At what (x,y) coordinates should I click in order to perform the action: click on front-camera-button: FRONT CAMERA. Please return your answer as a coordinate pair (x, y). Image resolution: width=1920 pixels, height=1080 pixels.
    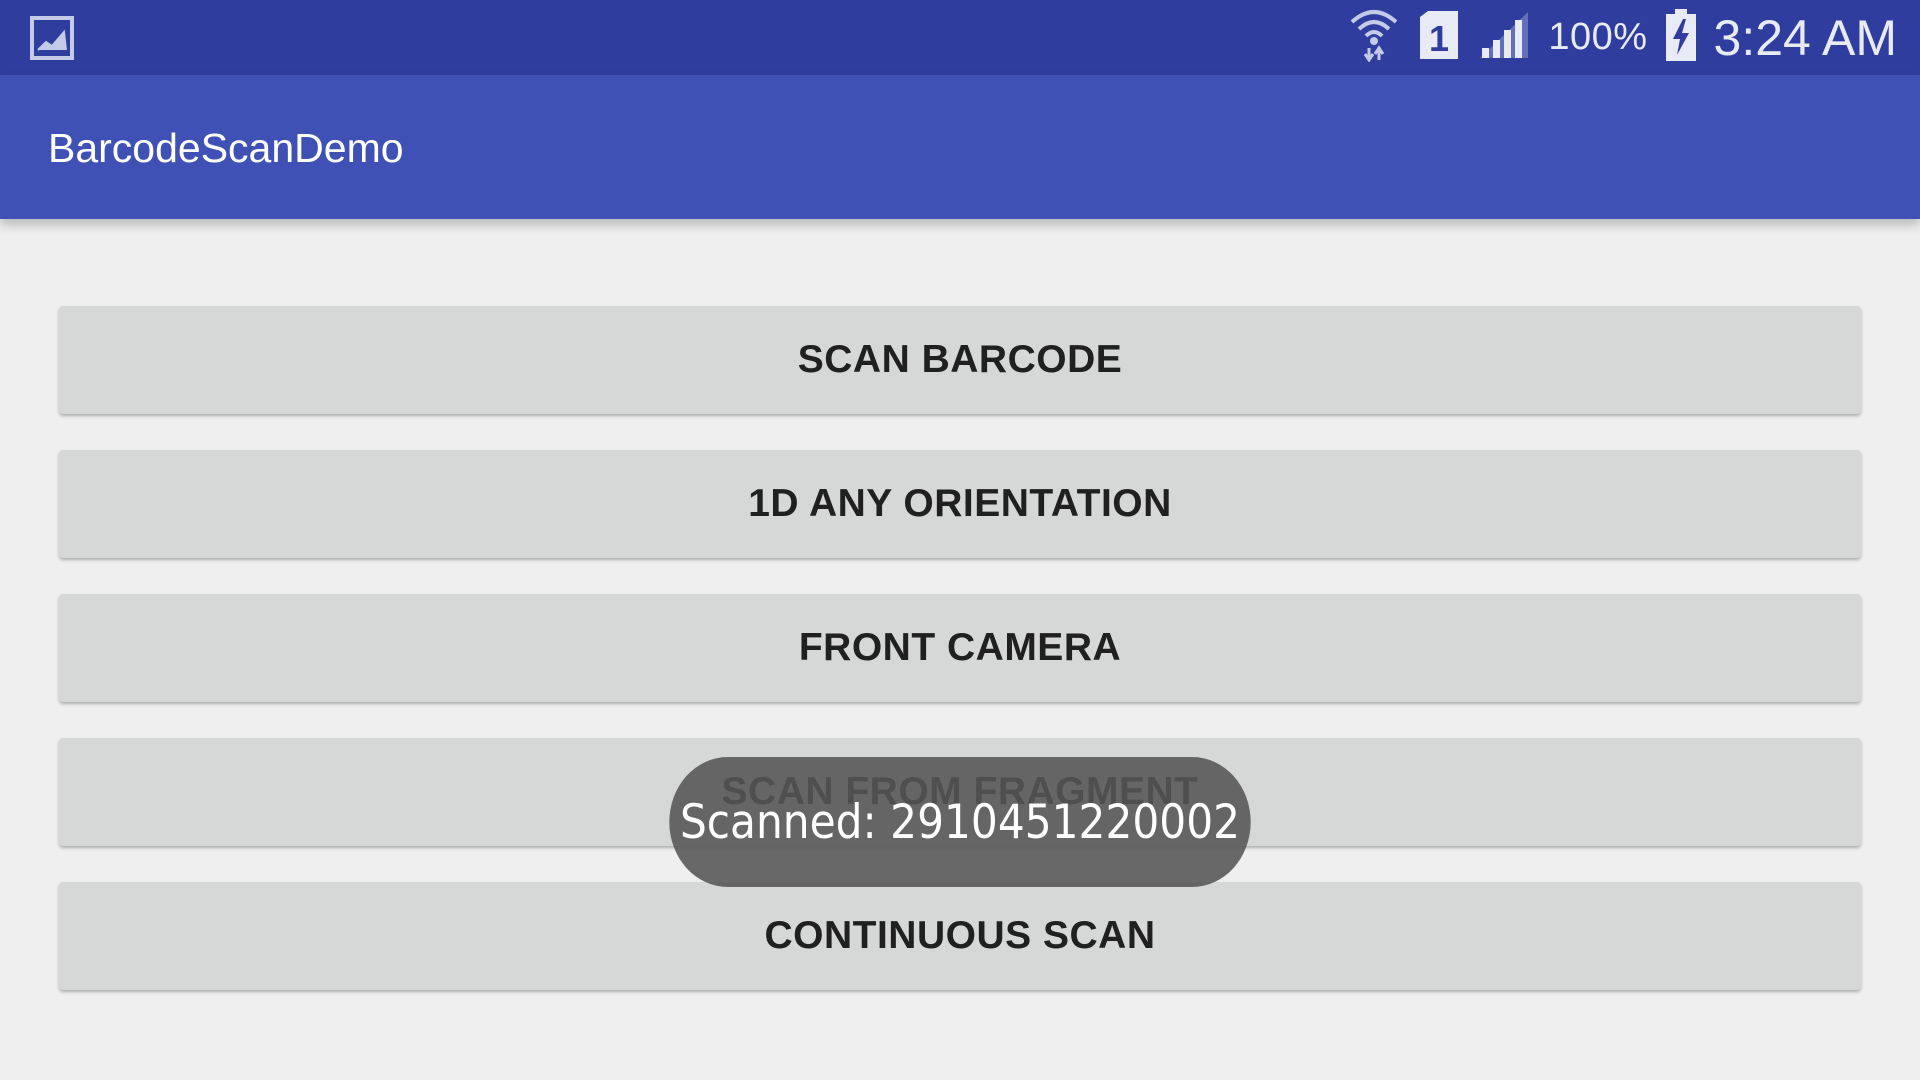
    Looking at the image, I should click on (960, 648).